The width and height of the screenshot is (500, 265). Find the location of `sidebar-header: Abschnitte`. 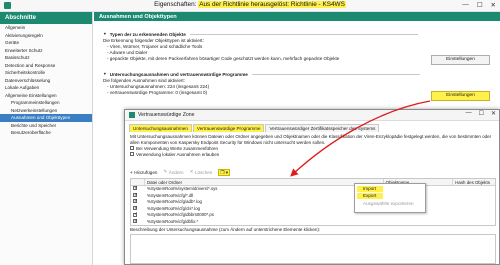

sidebar-header: Abschnitte is located at coordinates (46, 18).